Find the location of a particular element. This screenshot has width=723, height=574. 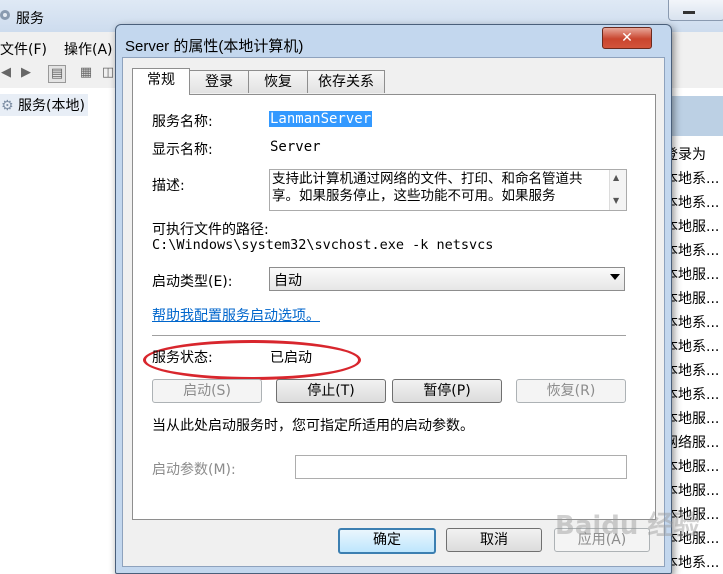

console-tree-icon: ▤ is located at coordinates (57, 74).